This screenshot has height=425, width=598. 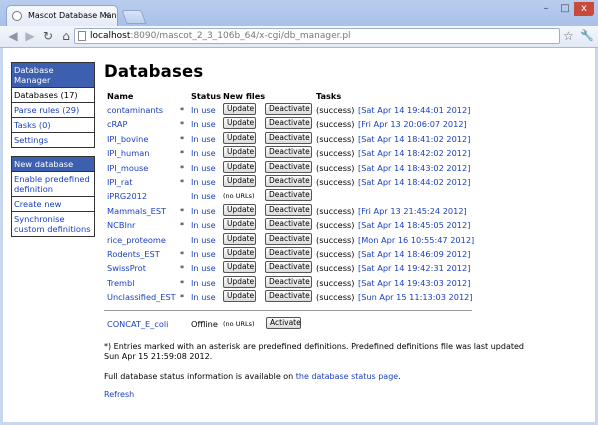 I want to click on activate-button: Activate, so click(x=283, y=323).